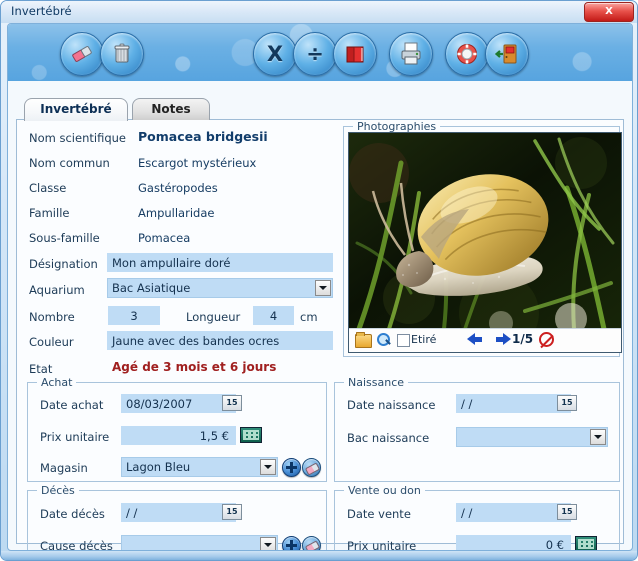 The height and width of the screenshot is (561, 638). What do you see at coordinates (49, 213) in the screenshot?
I see `label-famille: Famille` at bounding box center [49, 213].